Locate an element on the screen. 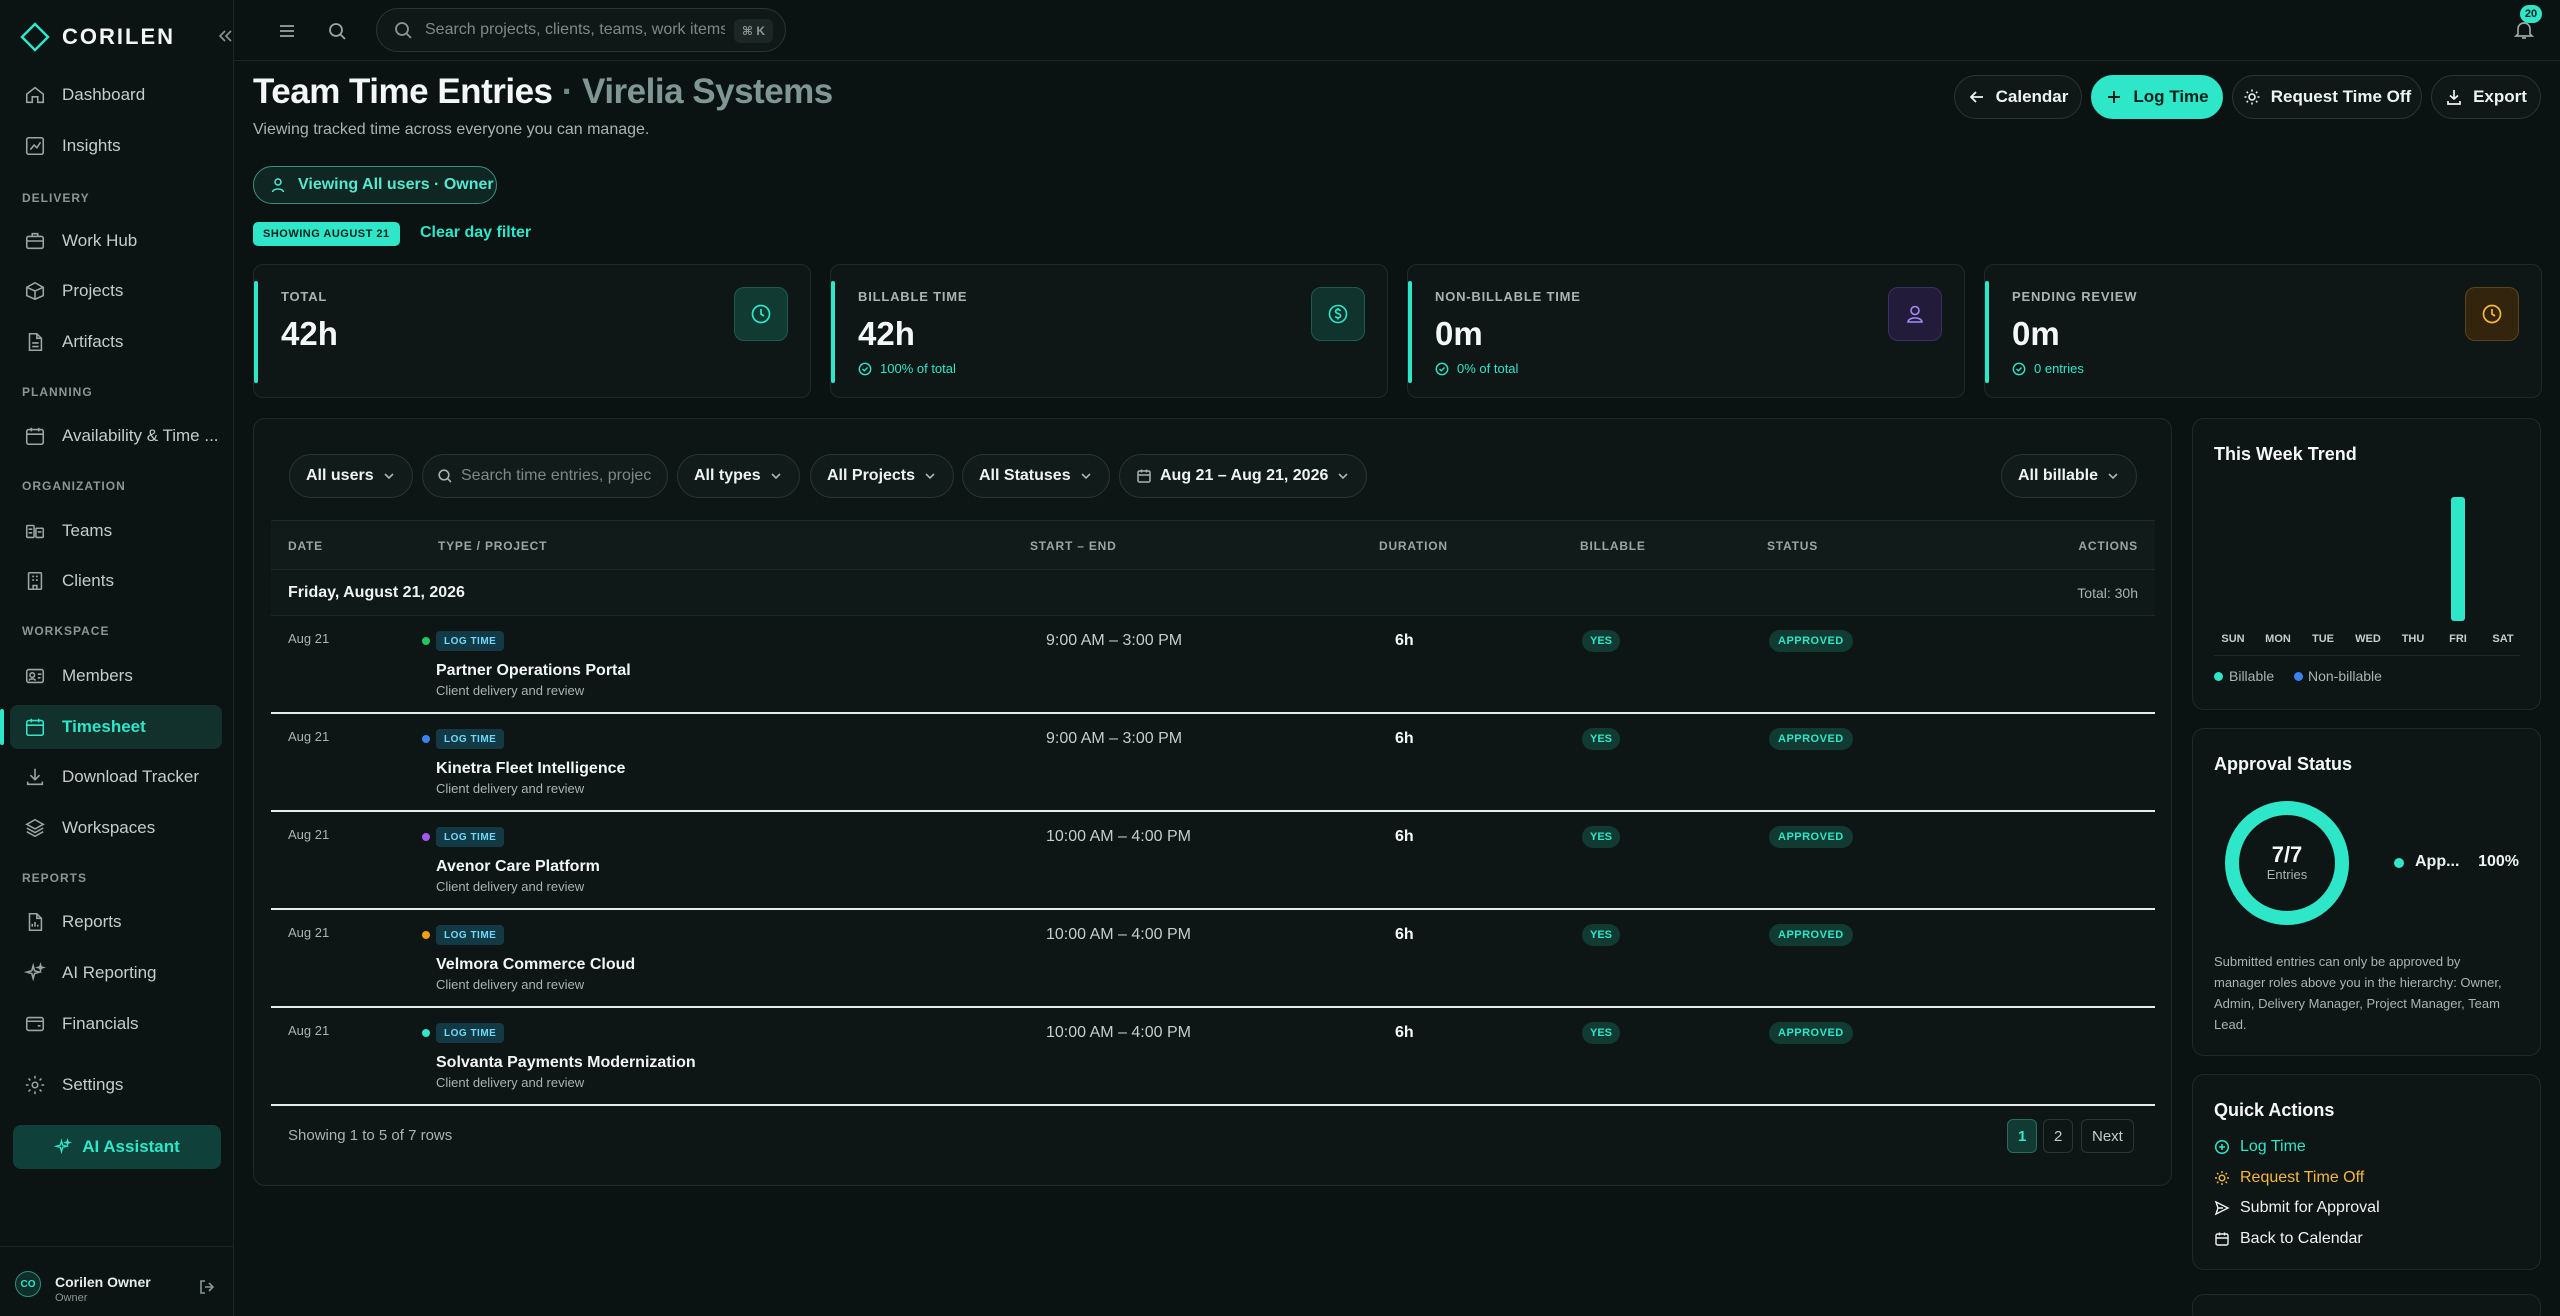 The width and height of the screenshot is (2560, 1316). user-profile: CO Corilen Owner Owner is located at coordinates (117, 1281).